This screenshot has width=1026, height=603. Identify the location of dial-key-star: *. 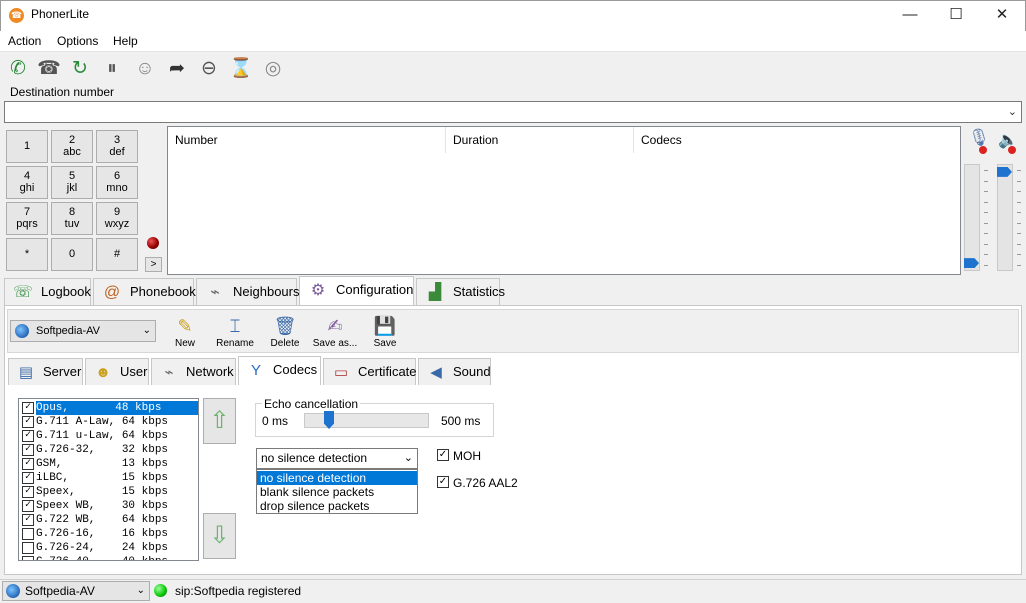
(27, 254).